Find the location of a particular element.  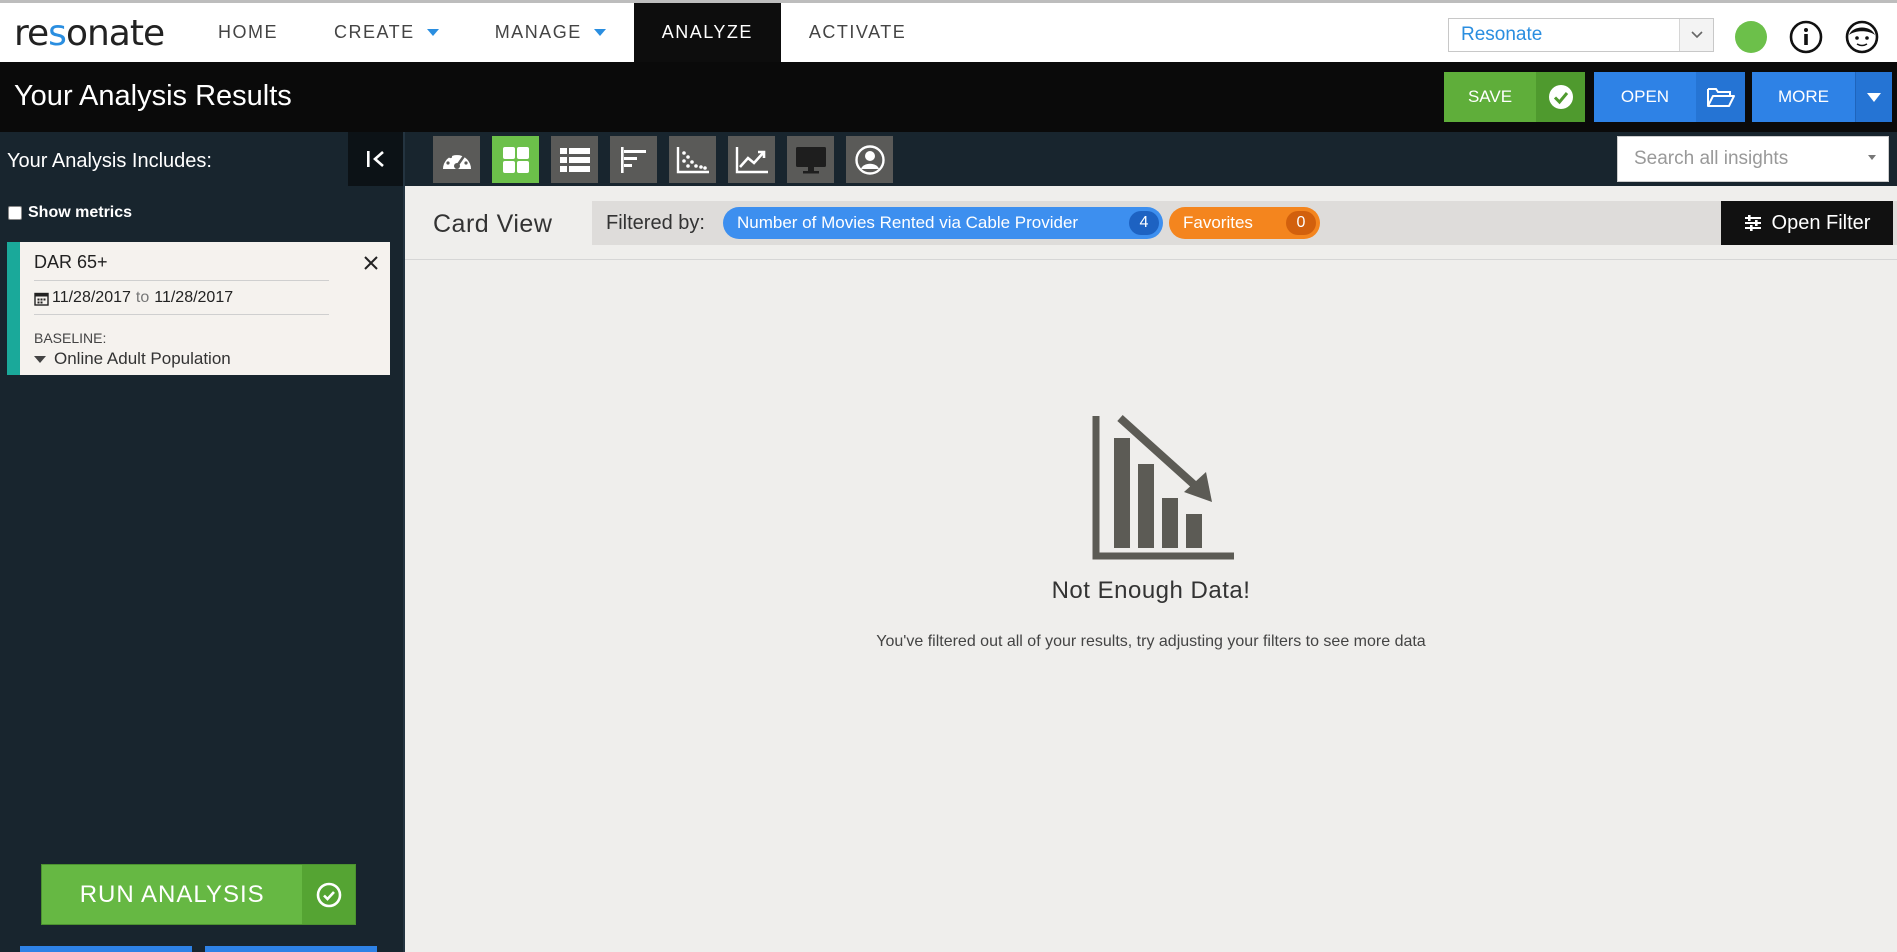

more-button-label: MORE is located at coordinates (1803, 96).